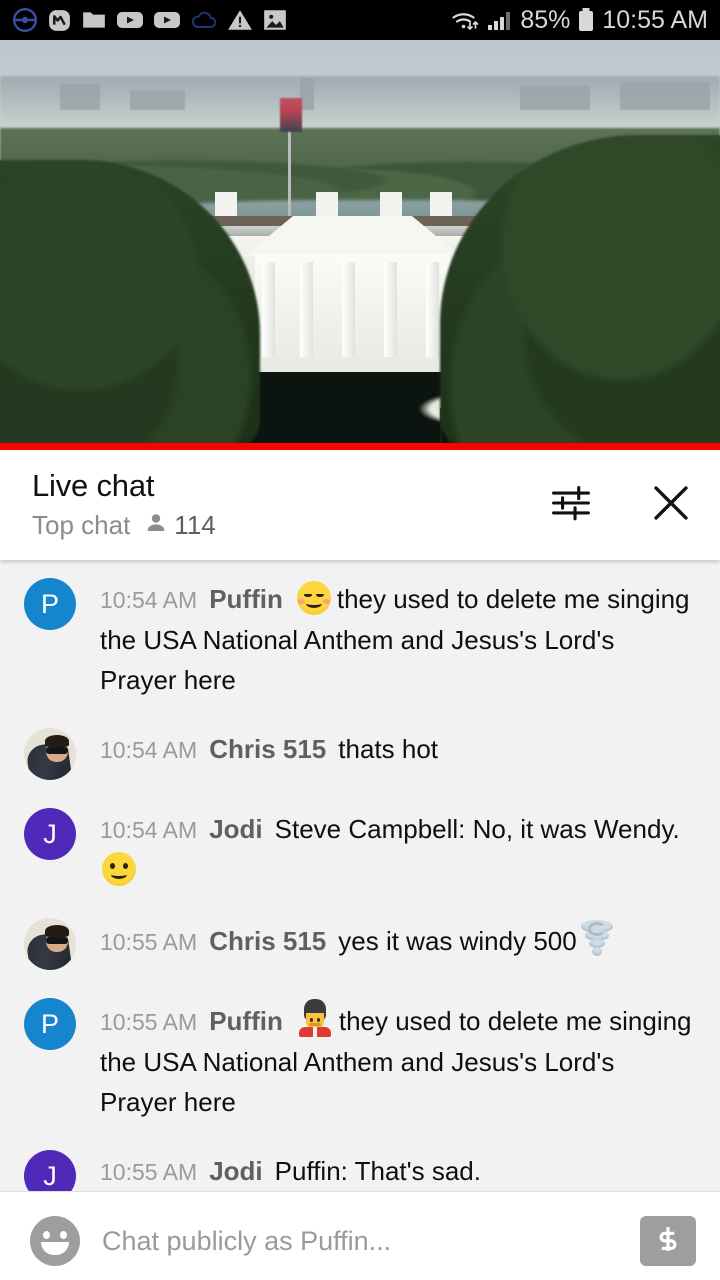 The height and width of the screenshot is (1280, 720). What do you see at coordinates (545, 19) in the screenshot?
I see `battery-percent-label: 85%` at bounding box center [545, 19].